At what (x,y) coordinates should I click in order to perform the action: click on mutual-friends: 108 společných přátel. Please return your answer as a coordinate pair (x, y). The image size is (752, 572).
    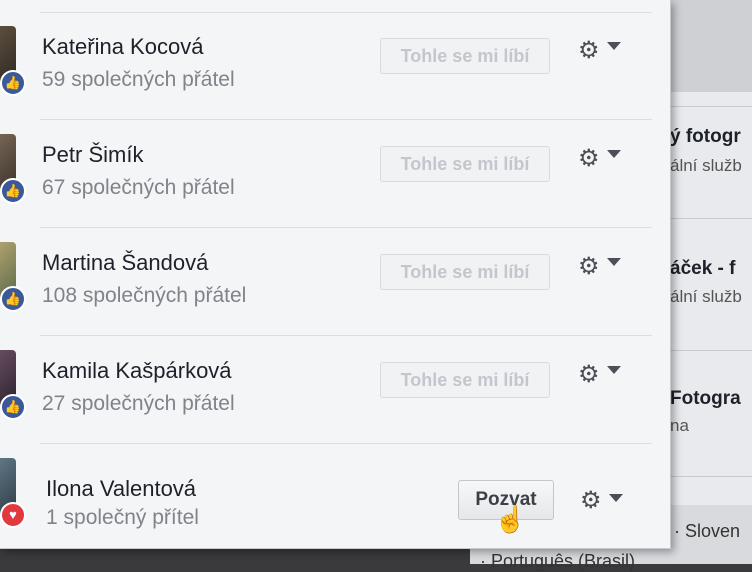
    Looking at the image, I should click on (144, 296).